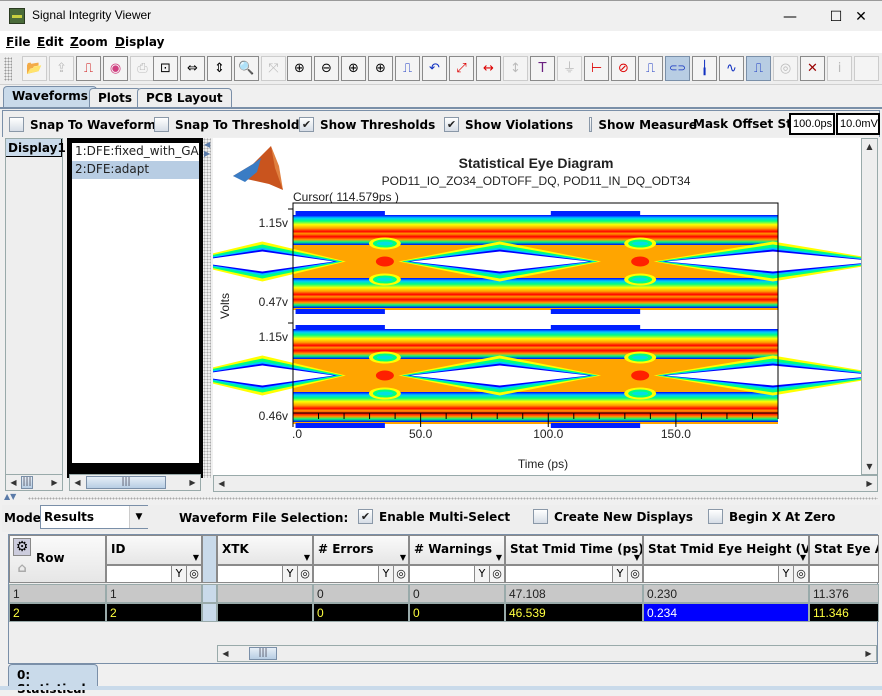 The width and height of the screenshot is (882, 696). I want to click on zoom-fit-x-button: ⇔, so click(192, 68).